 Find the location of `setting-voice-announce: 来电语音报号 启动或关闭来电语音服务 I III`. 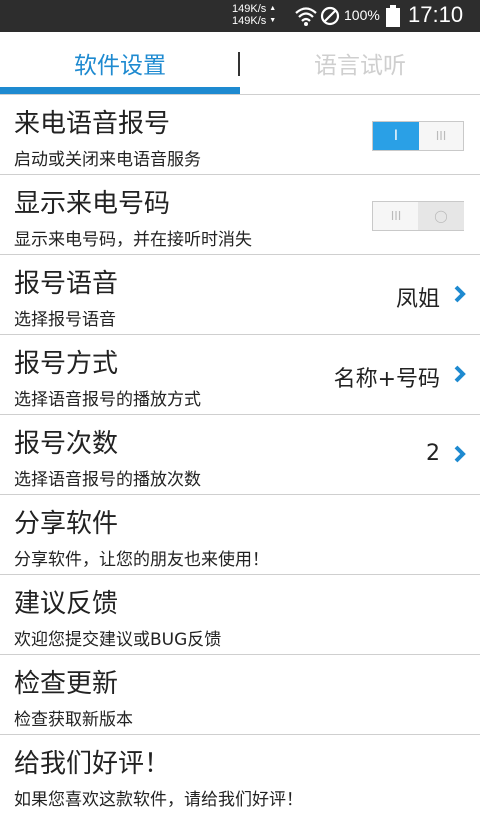

setting-voice-announce: 来电语音报号 启动或关闭来电语音服务 I III is located at coordinates (240, 134).